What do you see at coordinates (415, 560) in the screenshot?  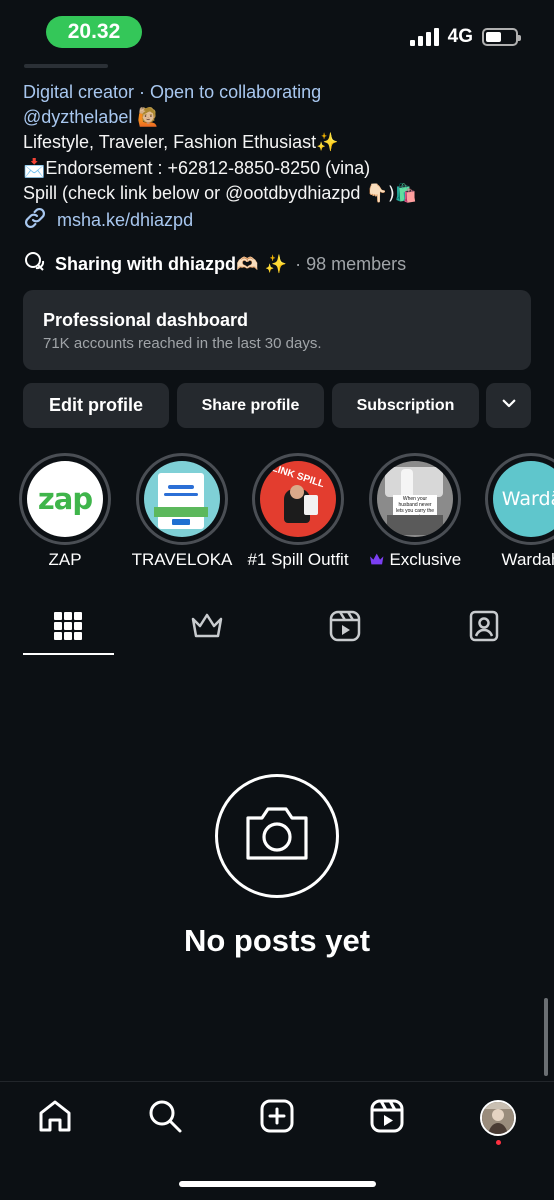 I see `highlight-label: Exclusive` at bounding box center [415, 560].